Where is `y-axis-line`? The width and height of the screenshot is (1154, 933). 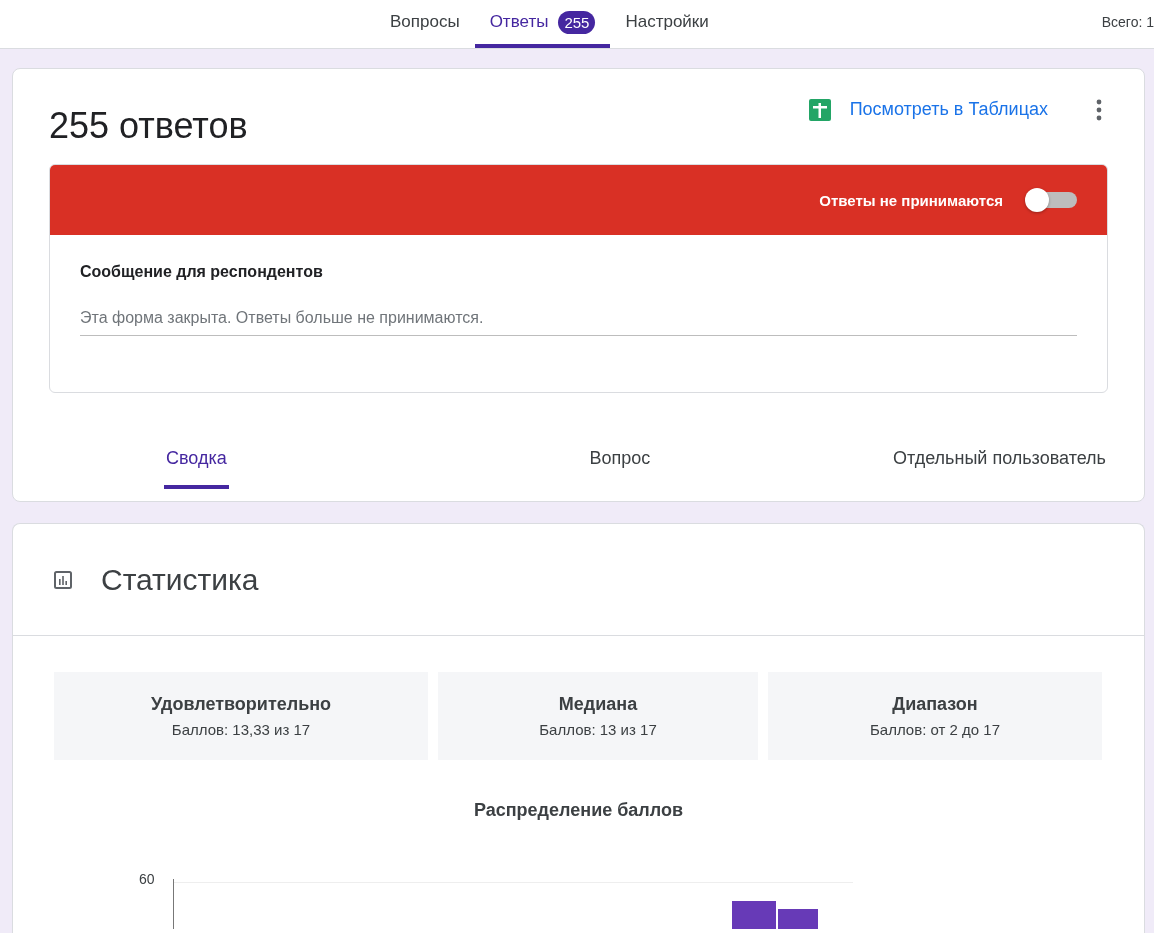
y-axis-line is located at coordinates (173, 904).